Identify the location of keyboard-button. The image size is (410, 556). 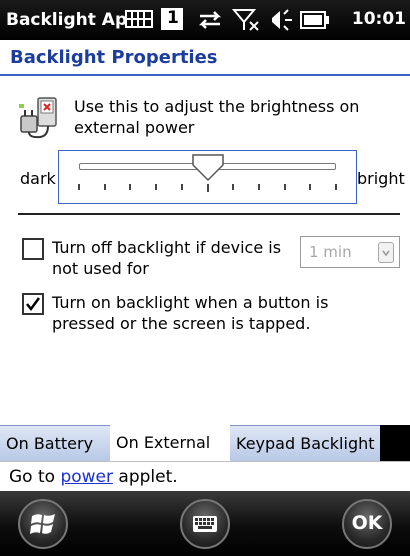
(205, 524).